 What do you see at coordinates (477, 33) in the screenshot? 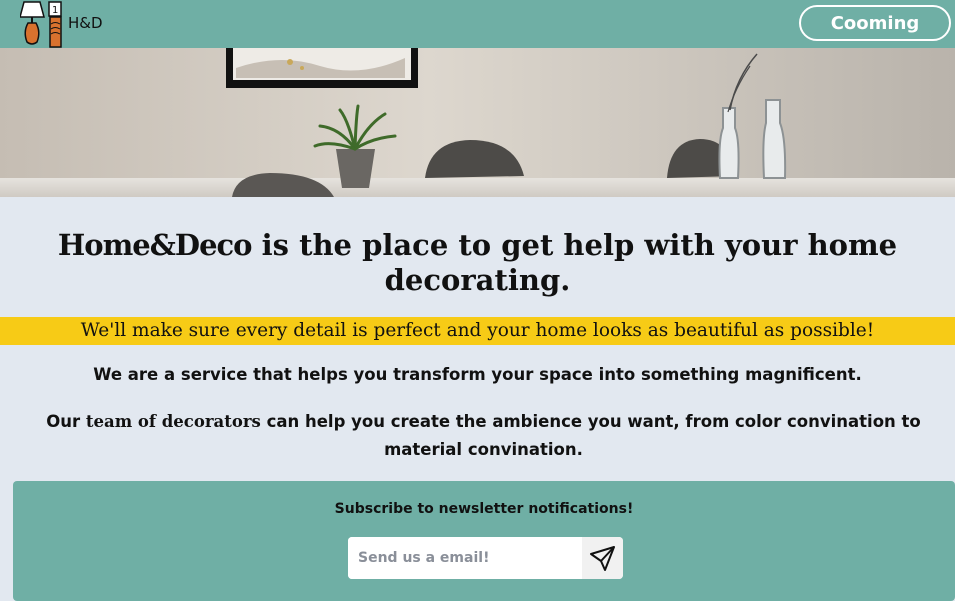
I see `site-header: 1 H&D Cooming Soon!` at bounding box center [477, 33].